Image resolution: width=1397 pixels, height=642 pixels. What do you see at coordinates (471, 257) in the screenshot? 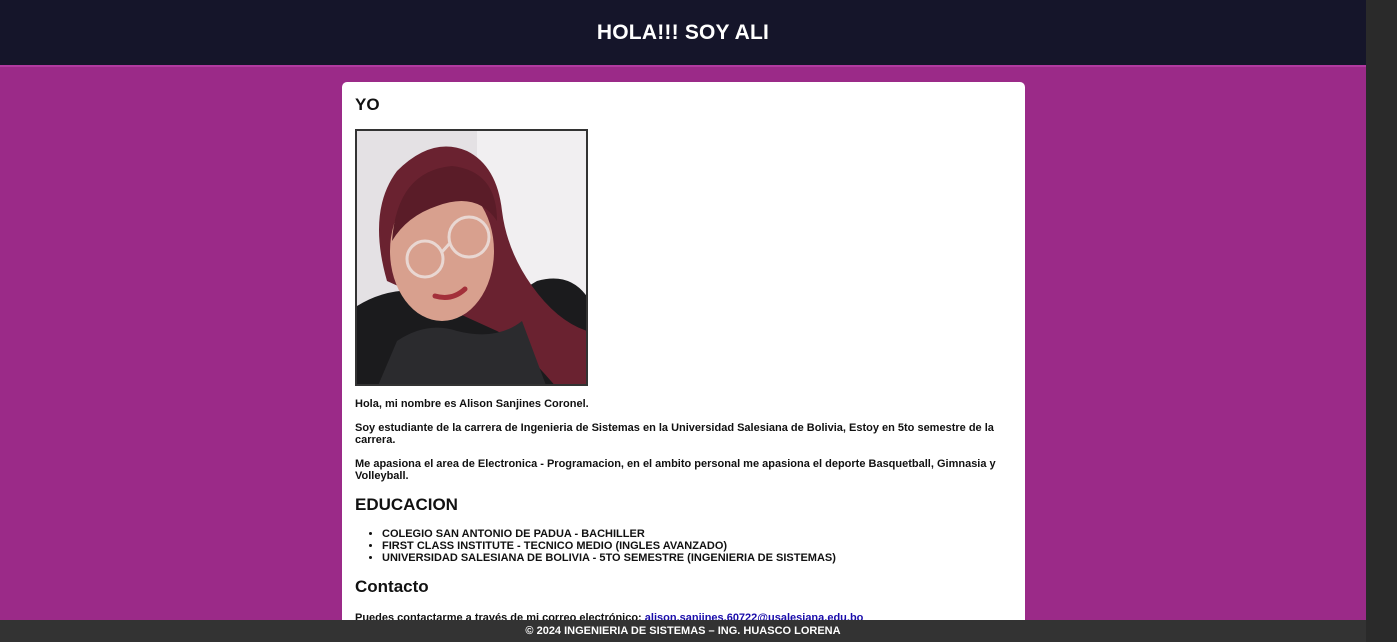
I see `profile-photo` at bounding box center [471, 257].